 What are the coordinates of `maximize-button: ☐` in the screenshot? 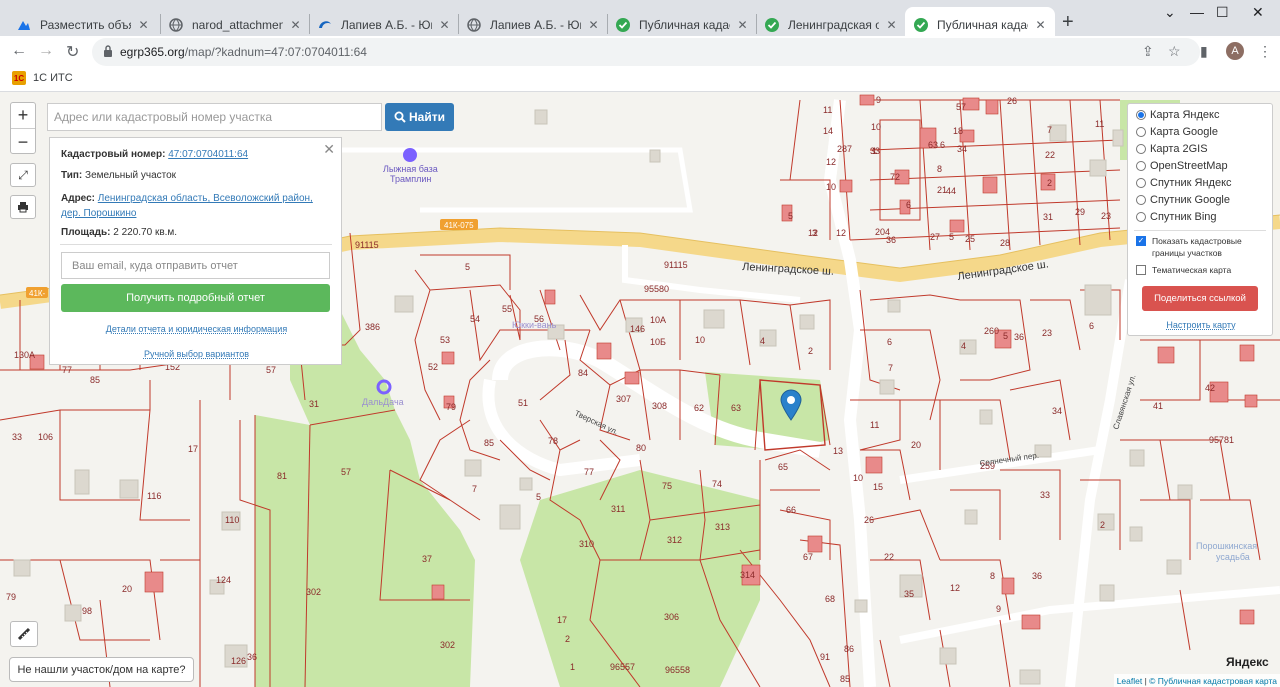 It's located at (1222, 12).